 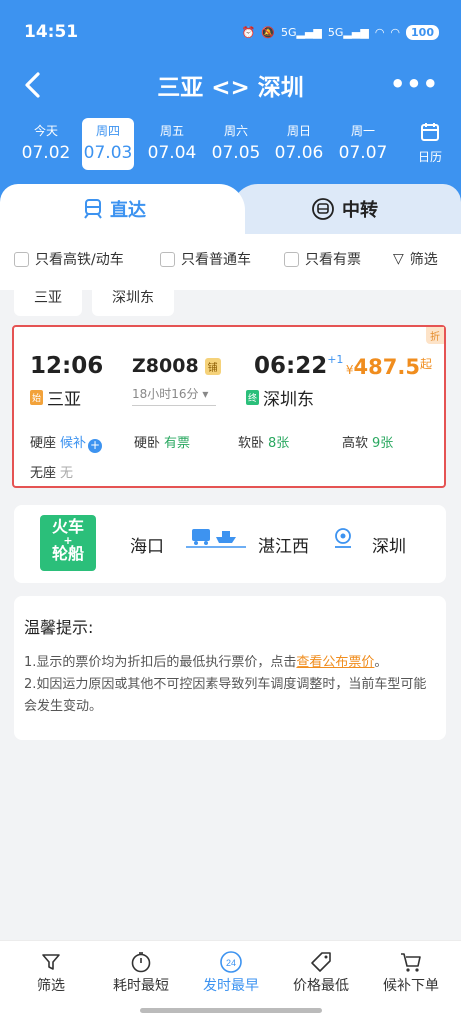 What do you see at coordinates (363, 144) in the screenshot?
I see `date-item: 周一 07.07` at bounding box center [363, 144].